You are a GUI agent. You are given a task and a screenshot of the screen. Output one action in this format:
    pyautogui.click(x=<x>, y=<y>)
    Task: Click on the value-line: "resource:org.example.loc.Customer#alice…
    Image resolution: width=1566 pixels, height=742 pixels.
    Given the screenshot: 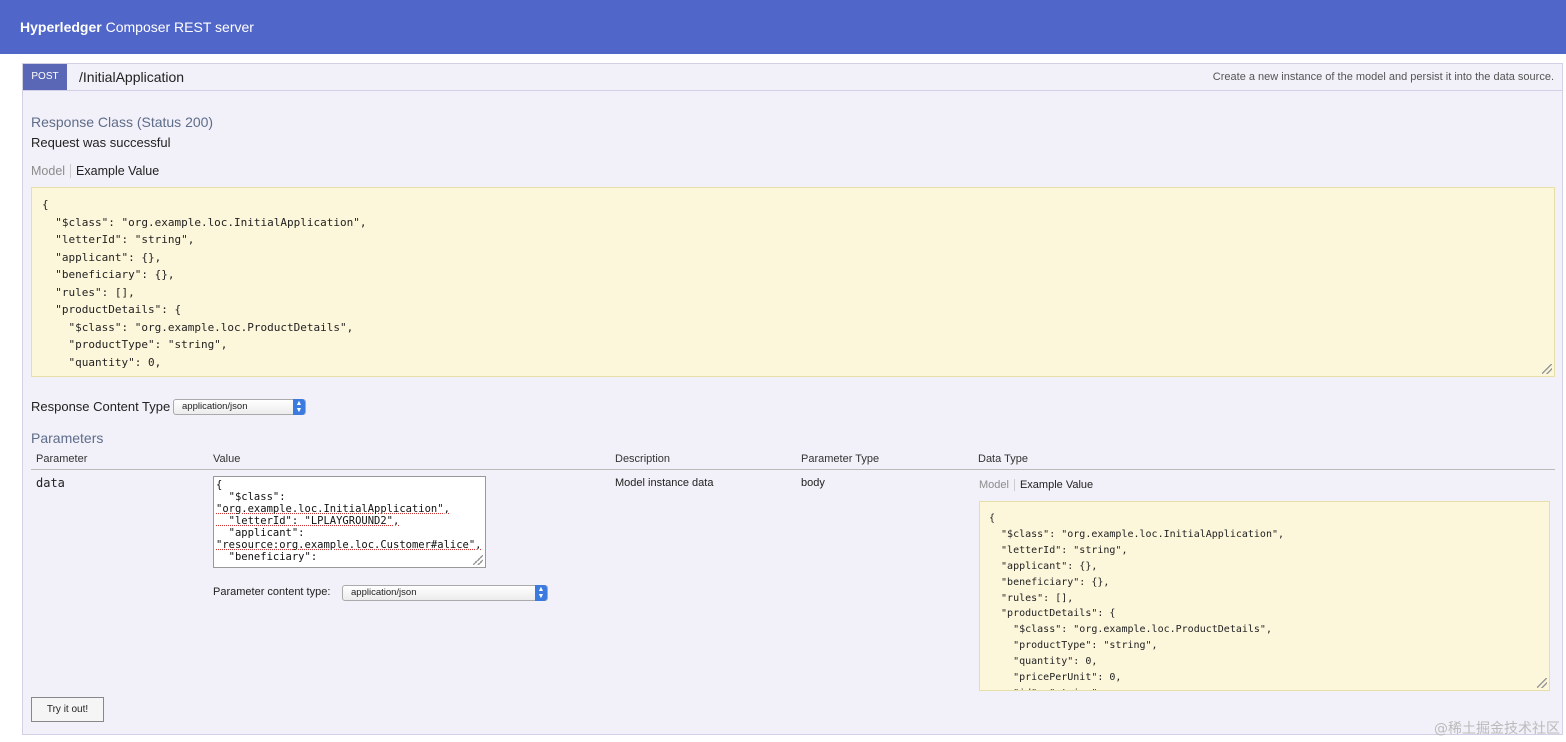 What is the action you would take?
    pyautogui.click(x=349, y=545)
    